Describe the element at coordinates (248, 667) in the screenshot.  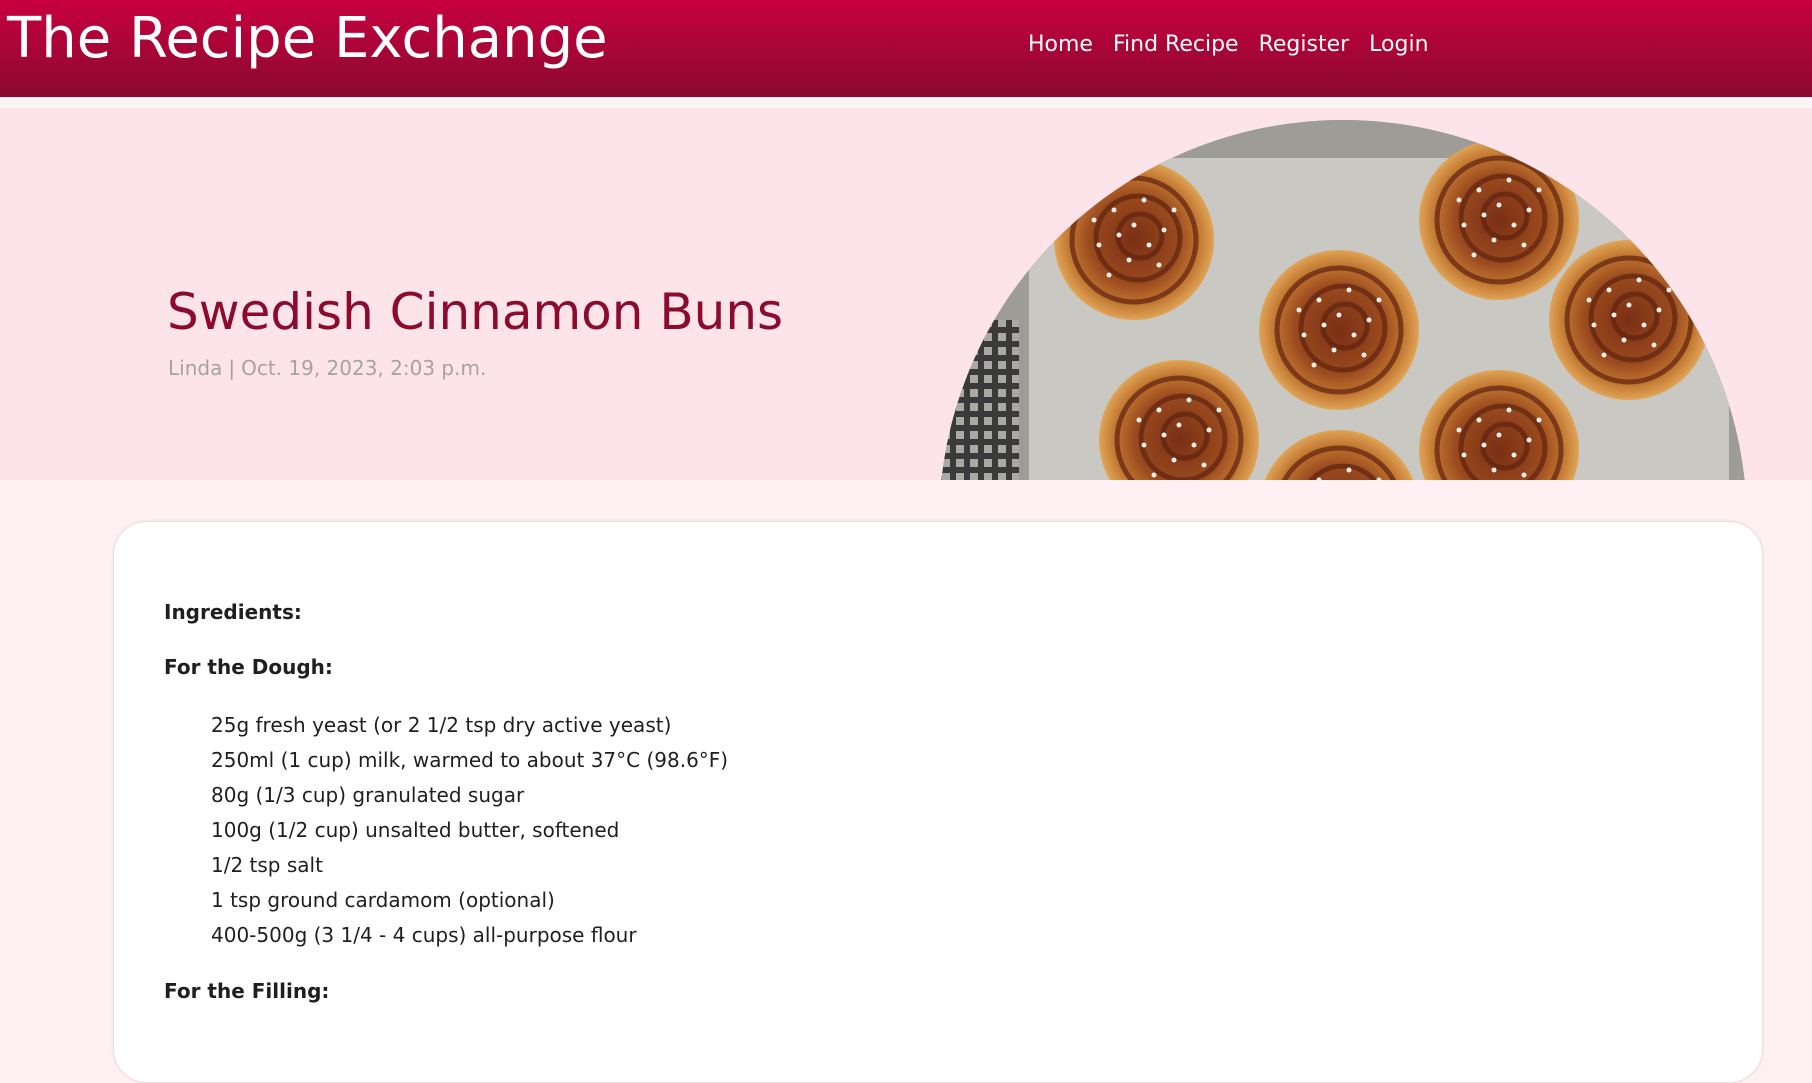
I see `dough-heading: For the Dough:` at that location.